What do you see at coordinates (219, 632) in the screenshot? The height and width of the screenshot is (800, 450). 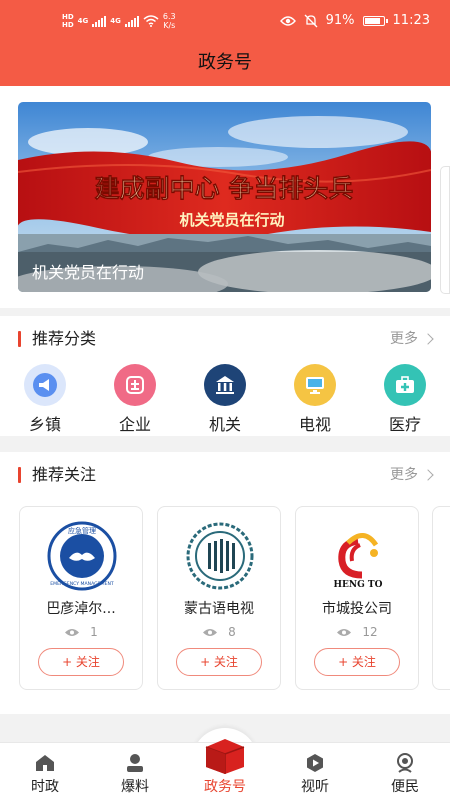 I see `follower-count: 8` at bounding box center [219, 632].